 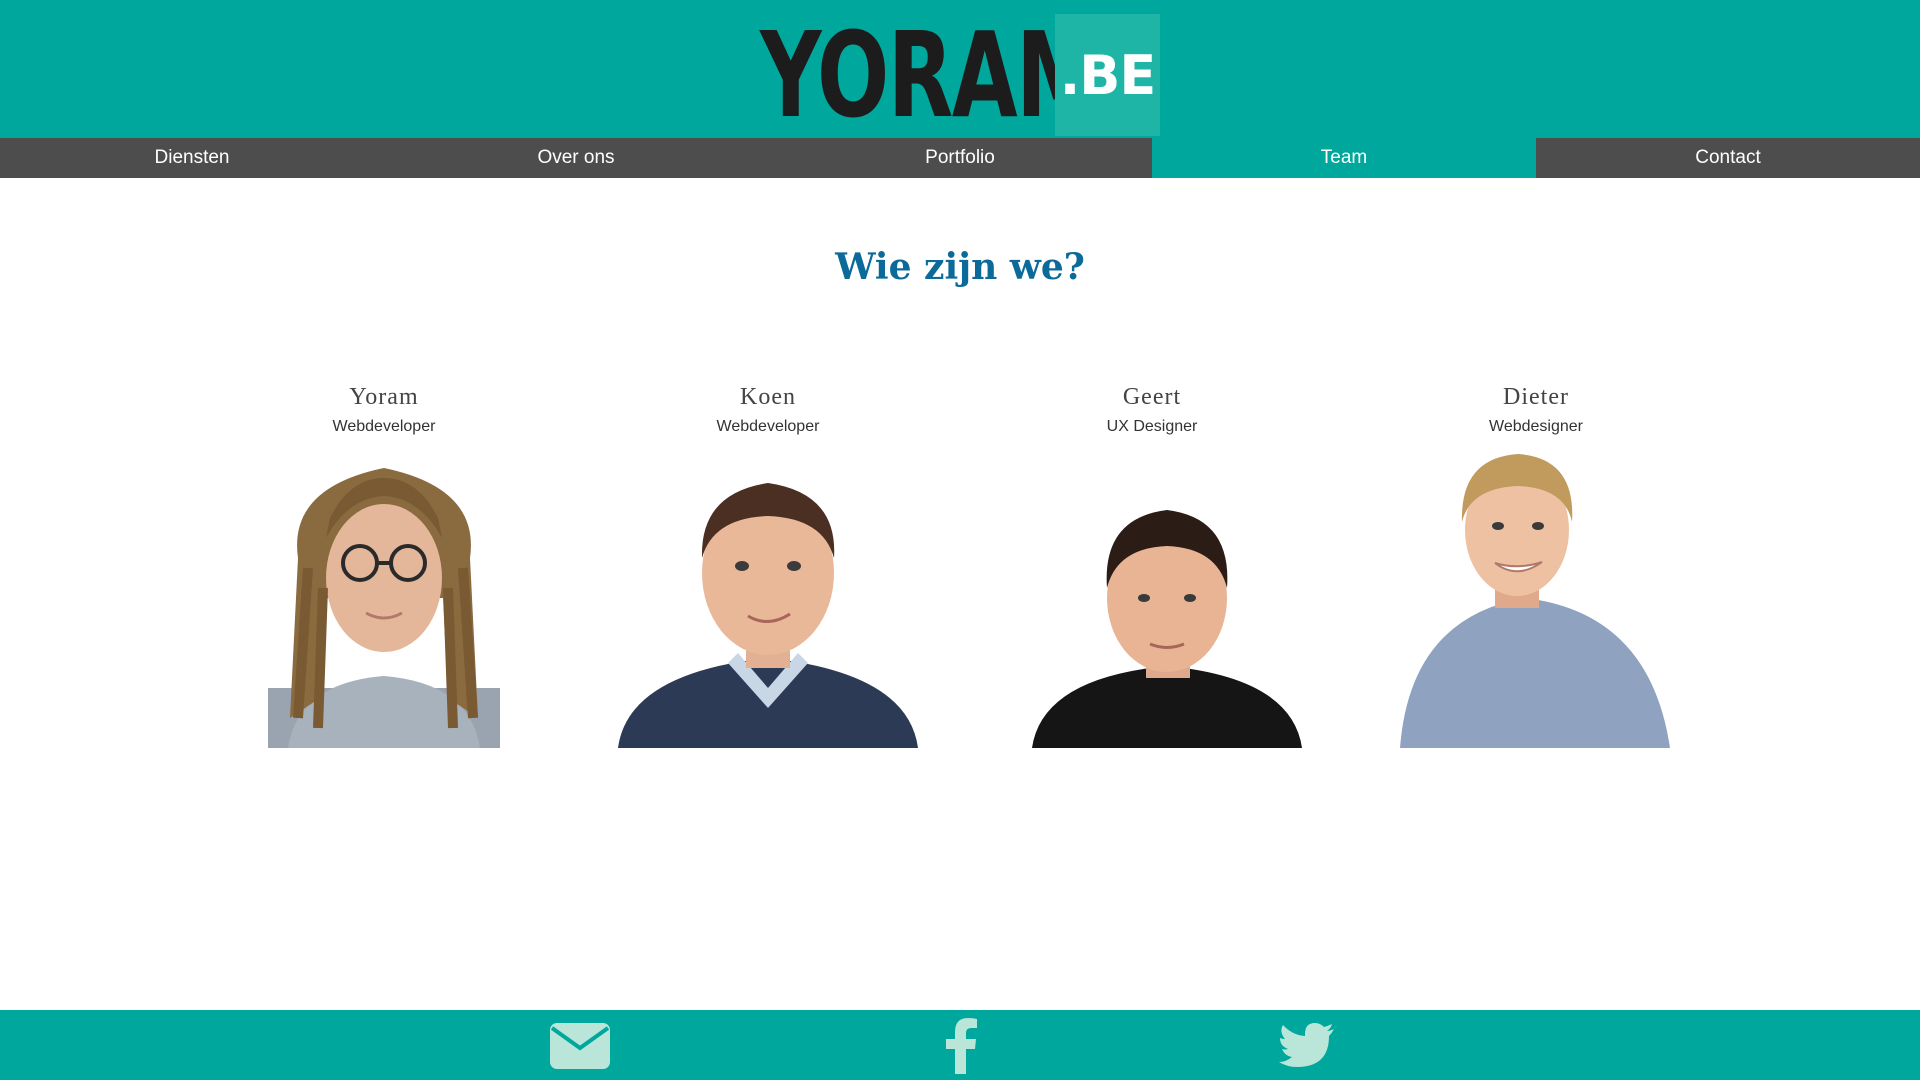 I want to click on team-member: Yoram Webdeveloper, so click(x=384, y=410).